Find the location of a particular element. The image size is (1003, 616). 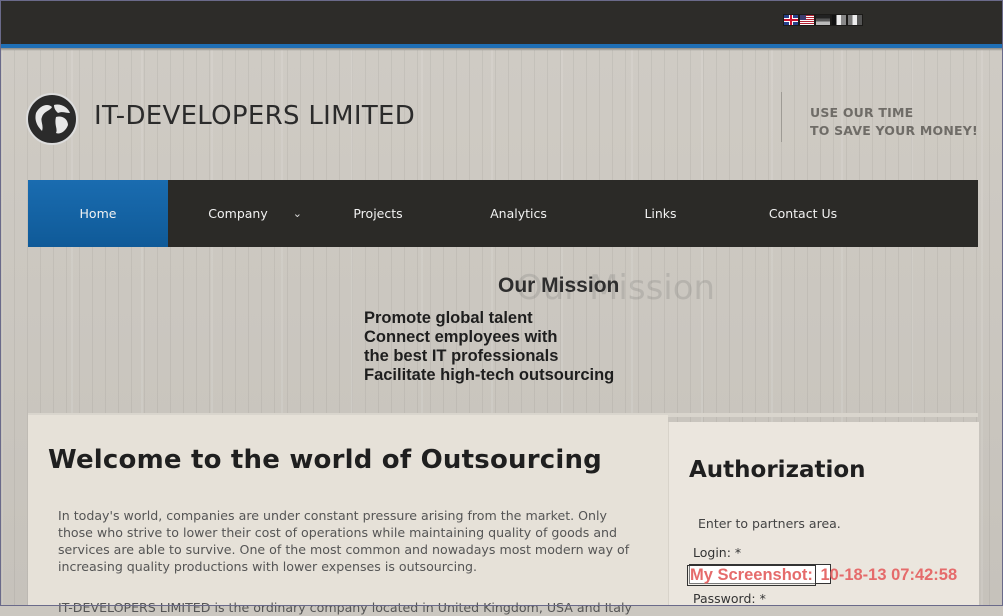

watermark-timestamp: 10-18-13 07:42:58 is located at coordinates (889, 575).